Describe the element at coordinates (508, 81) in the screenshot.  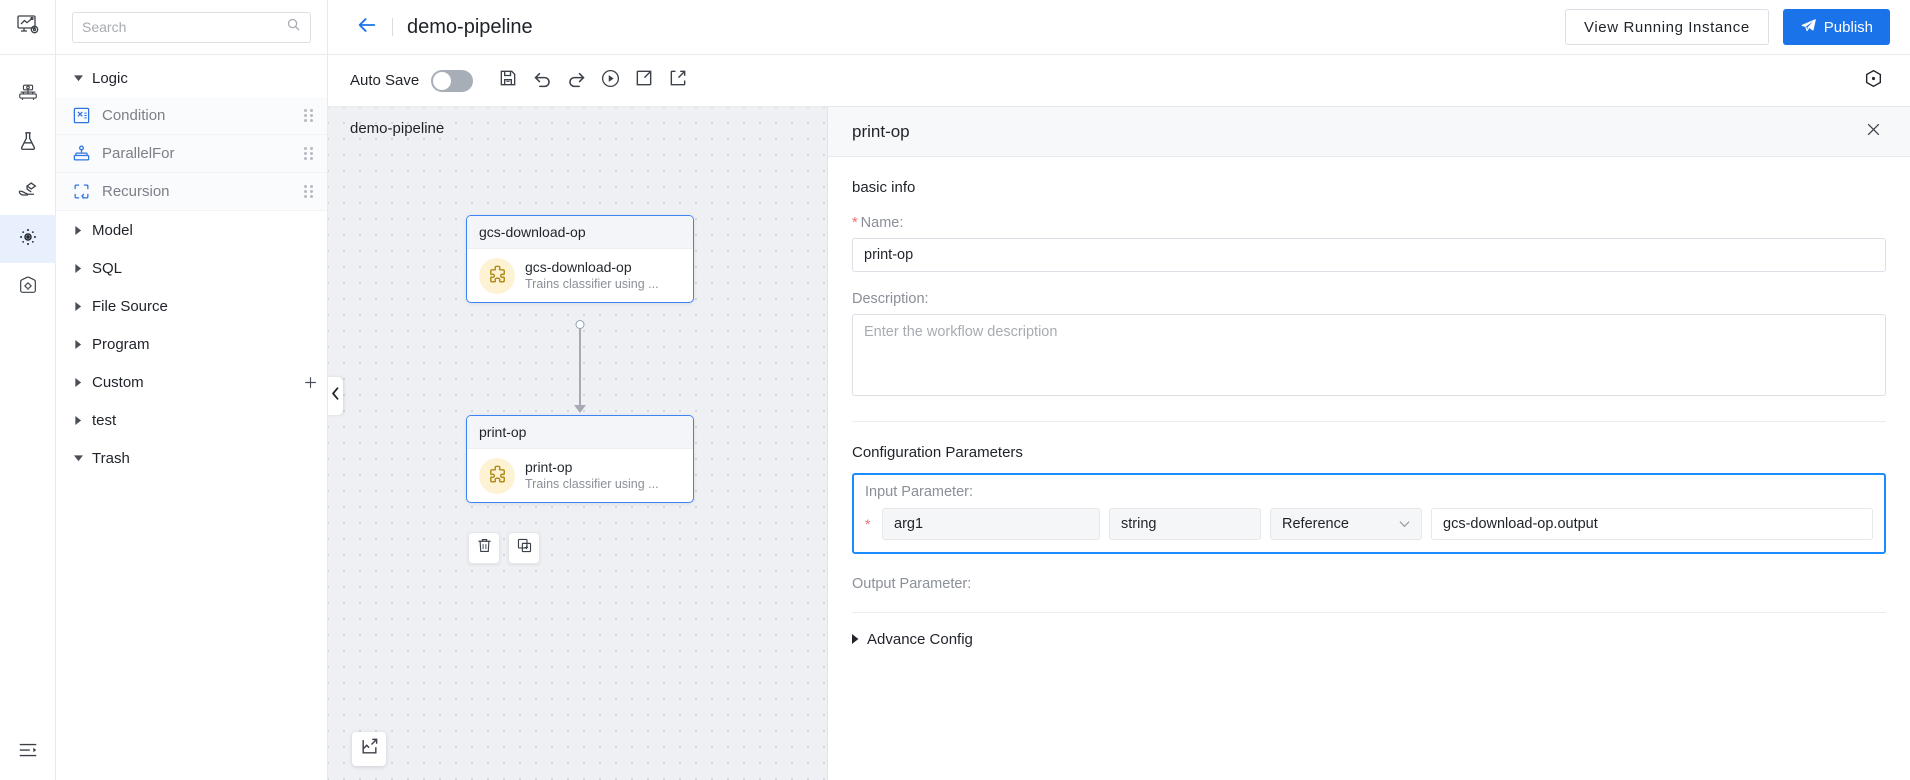
I see `save-button` at that location.